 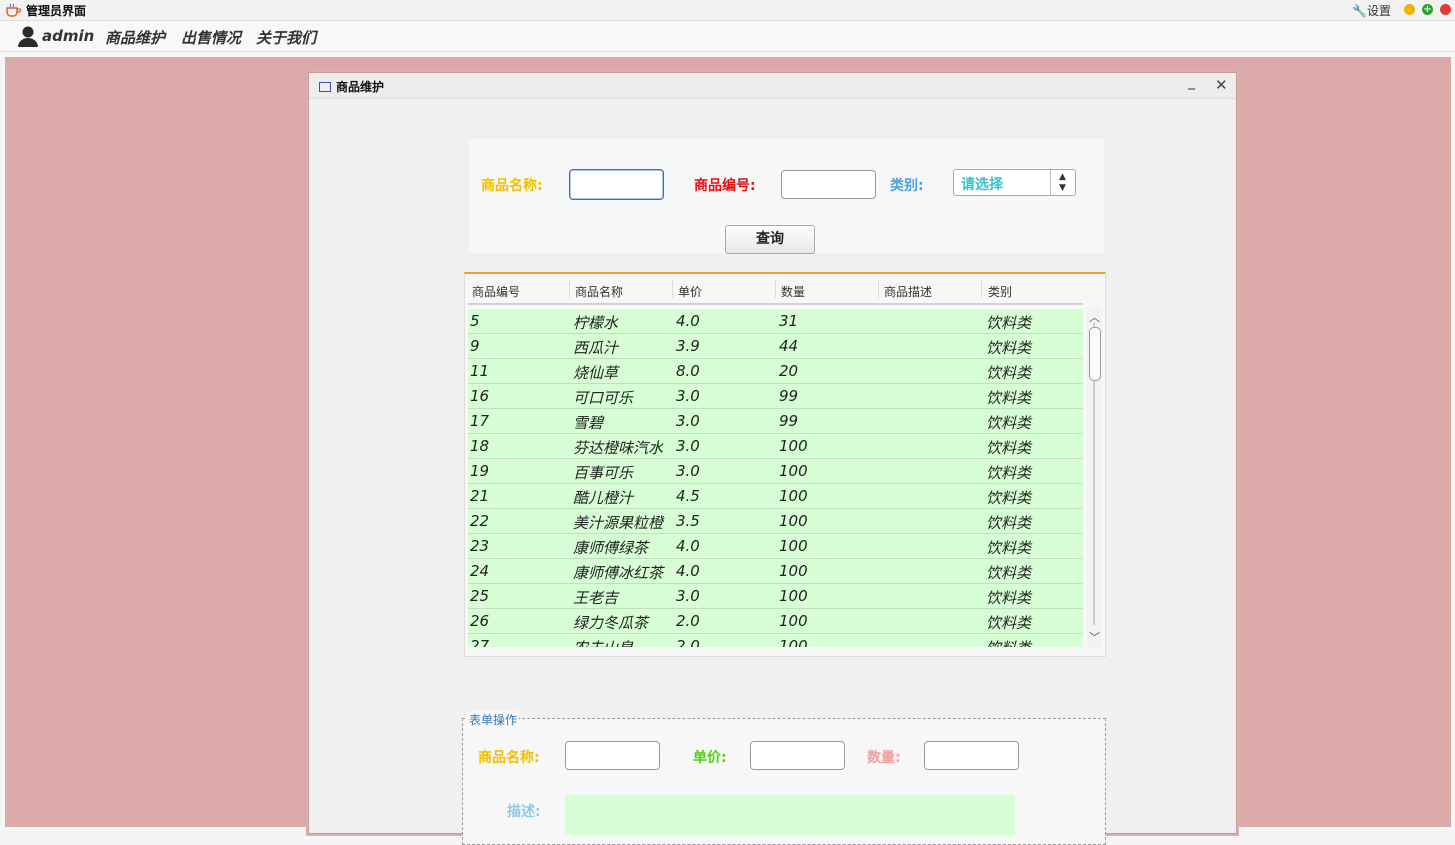 What do you see at coordinates (789, 421) in the screenshot?
I see `table-cell: 99` at bounding box center [789, 421].